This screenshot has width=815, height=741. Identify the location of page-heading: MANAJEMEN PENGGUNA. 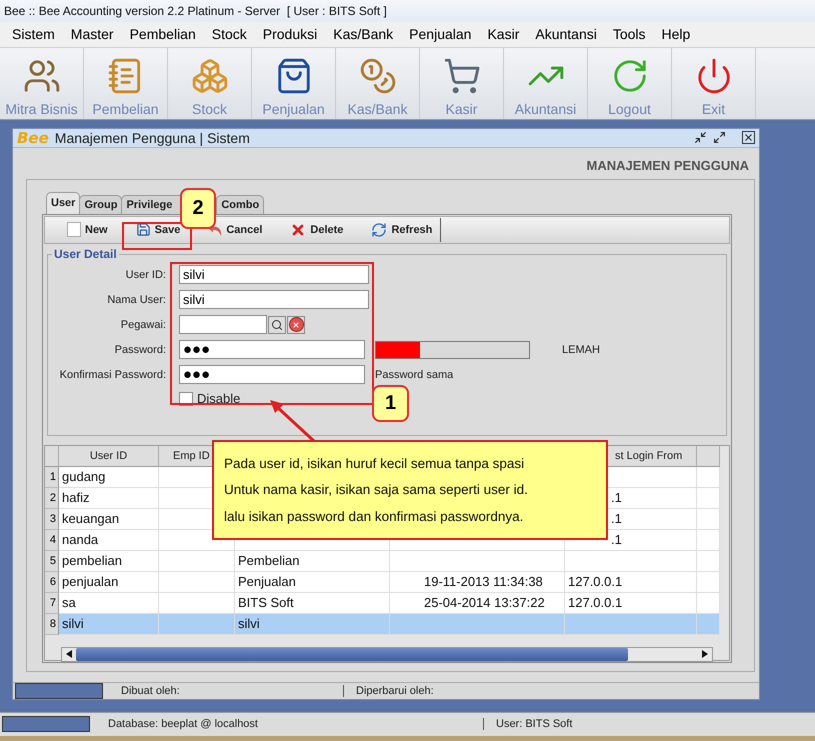
(667, 165).